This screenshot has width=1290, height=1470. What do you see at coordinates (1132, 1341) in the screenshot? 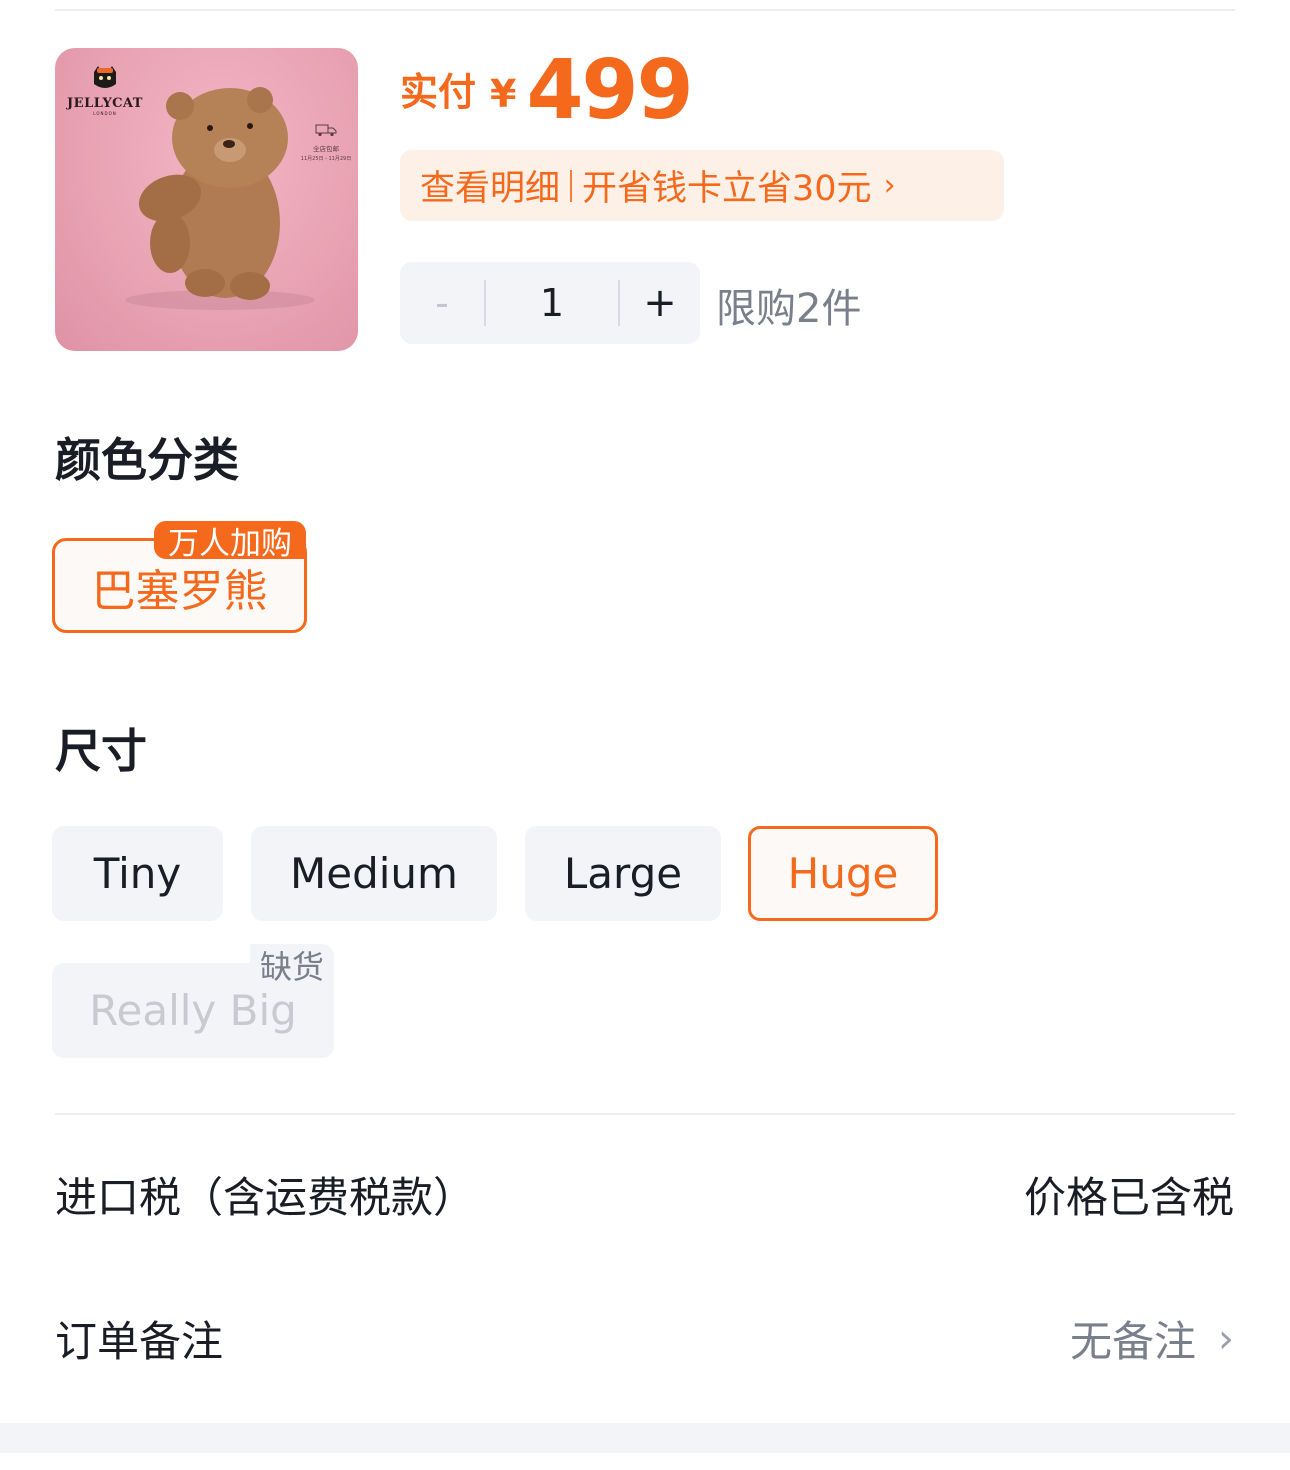
I see `order-note-text: 无备注` at bounding box center [1132, 1341].